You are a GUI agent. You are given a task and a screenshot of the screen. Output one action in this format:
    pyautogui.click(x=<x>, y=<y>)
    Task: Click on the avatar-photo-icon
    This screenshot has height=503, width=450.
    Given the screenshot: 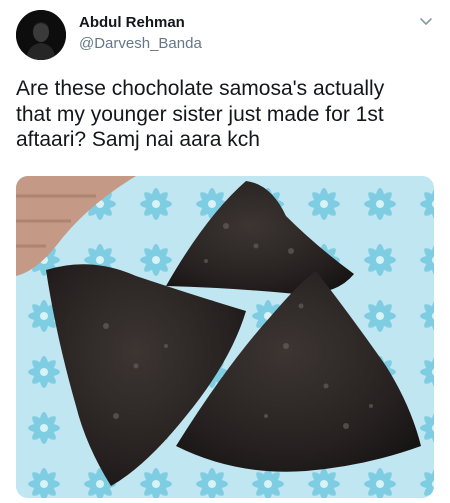 What is the action you would take?
    pyautogui.click(x=41, y=35)
    